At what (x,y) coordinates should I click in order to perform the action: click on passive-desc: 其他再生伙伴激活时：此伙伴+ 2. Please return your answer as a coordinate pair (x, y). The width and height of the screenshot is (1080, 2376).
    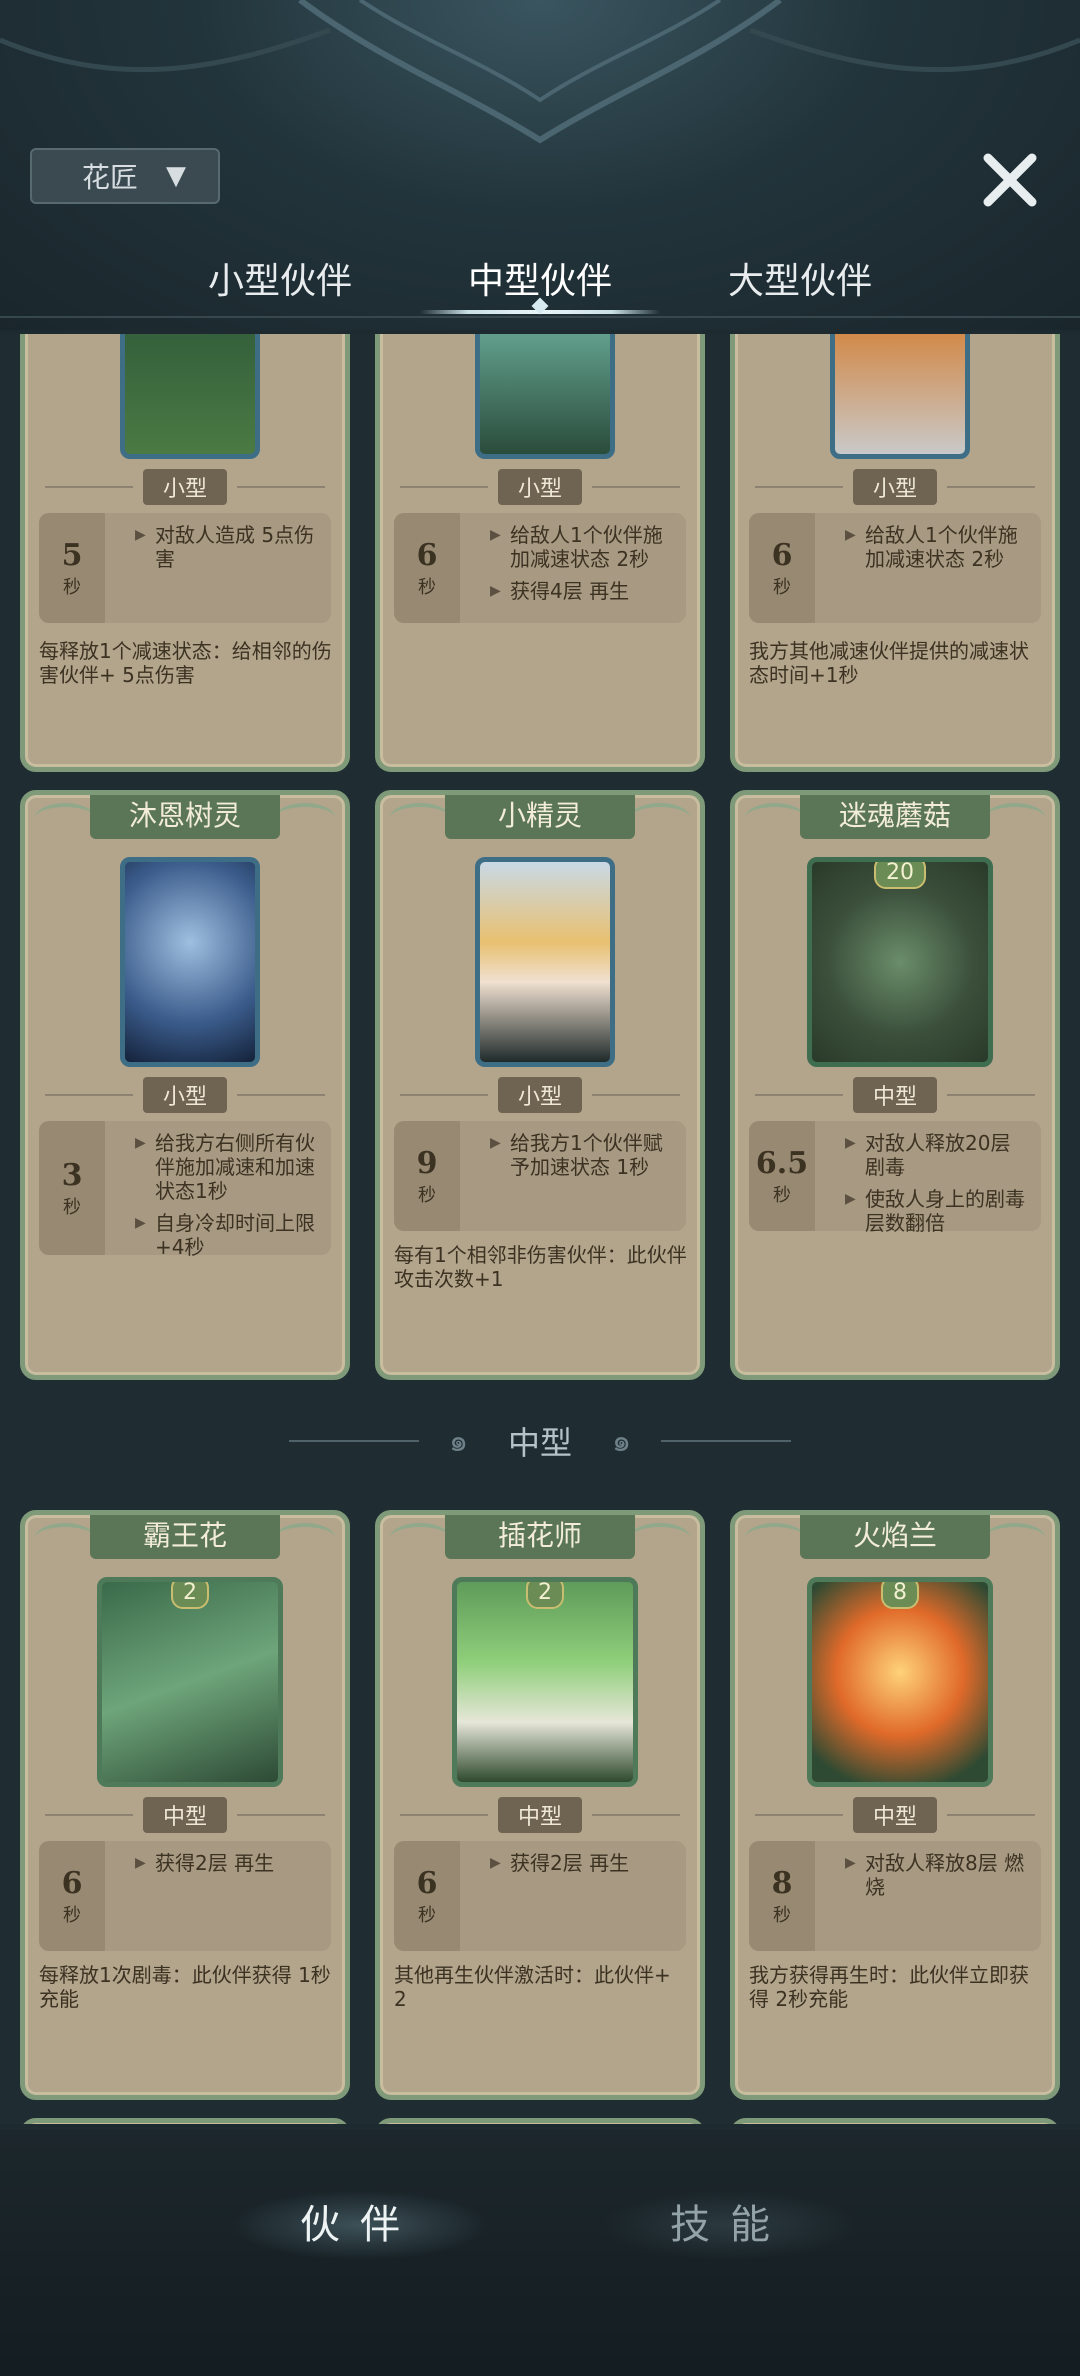
    Looking at the image, I should click on (532, 1987).